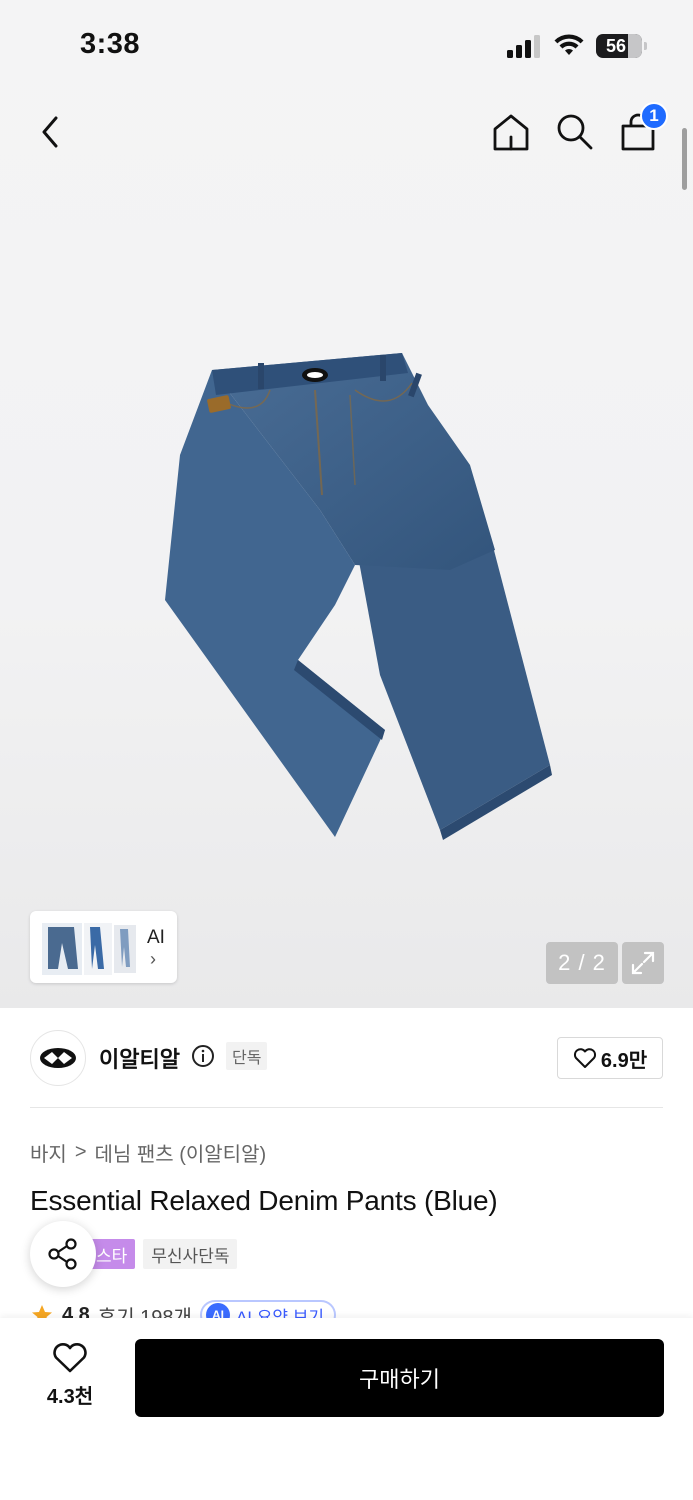  What do you see at coordinates (523, 46) in the screenshot?
I see `cellular-signal-icon` at bounding box center [523, 46].